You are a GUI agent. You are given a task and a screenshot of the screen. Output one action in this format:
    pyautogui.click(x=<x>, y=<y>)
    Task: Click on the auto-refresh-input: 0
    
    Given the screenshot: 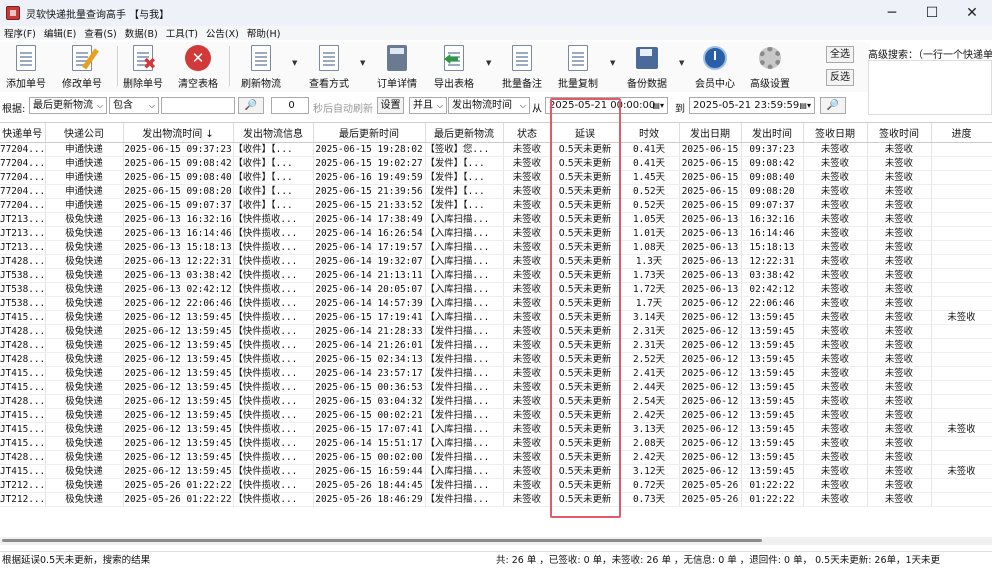 What is the action you would take?
    pyautogui.click(x=290, y=105)
    